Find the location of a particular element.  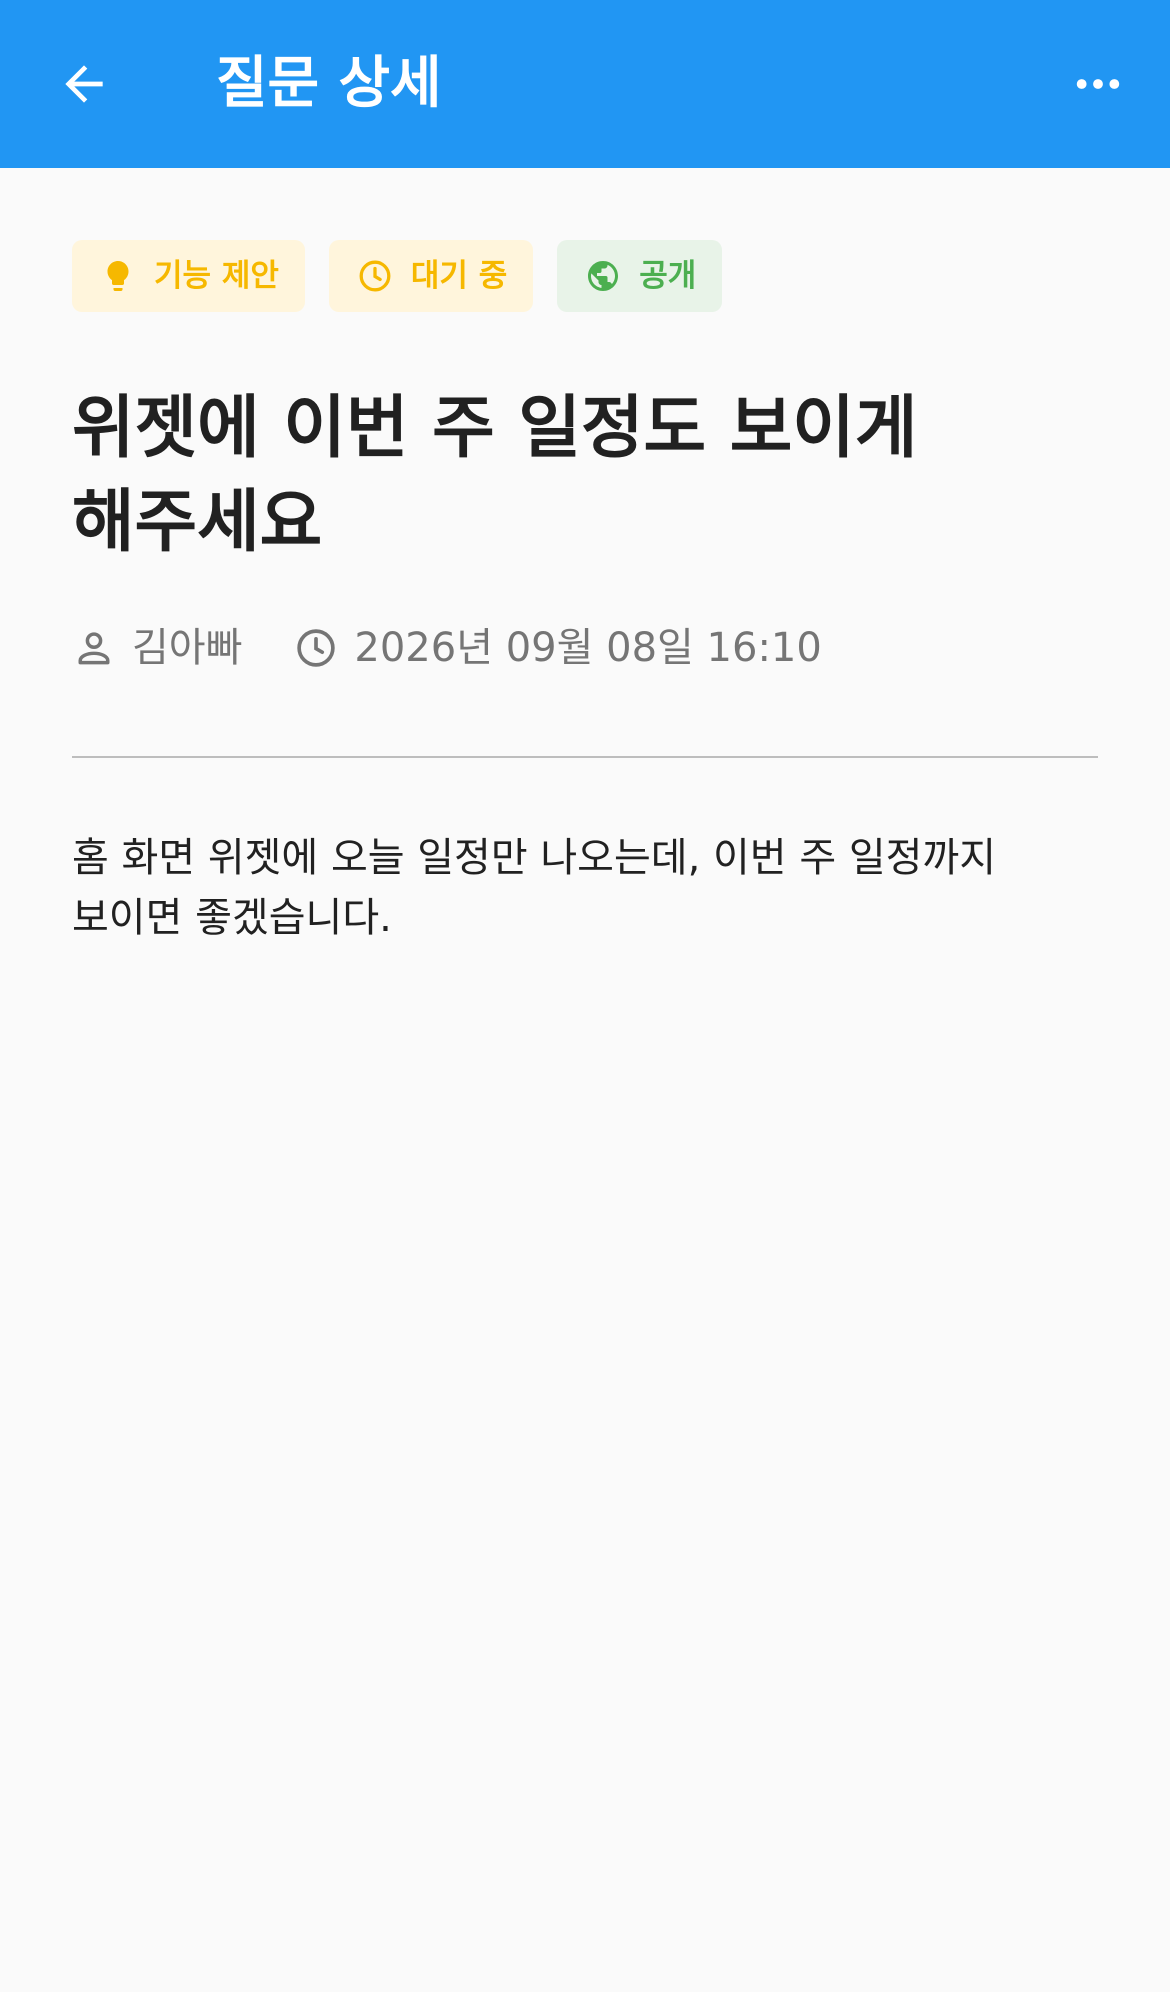

divider is located at coordinates (585, 757).